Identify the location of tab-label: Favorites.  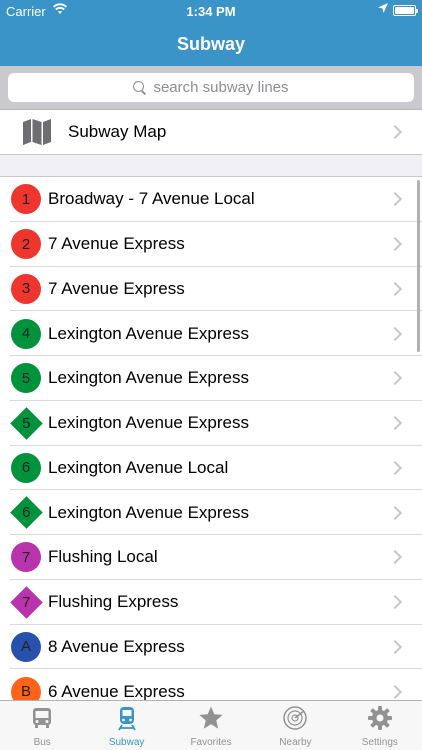
(211, 742).